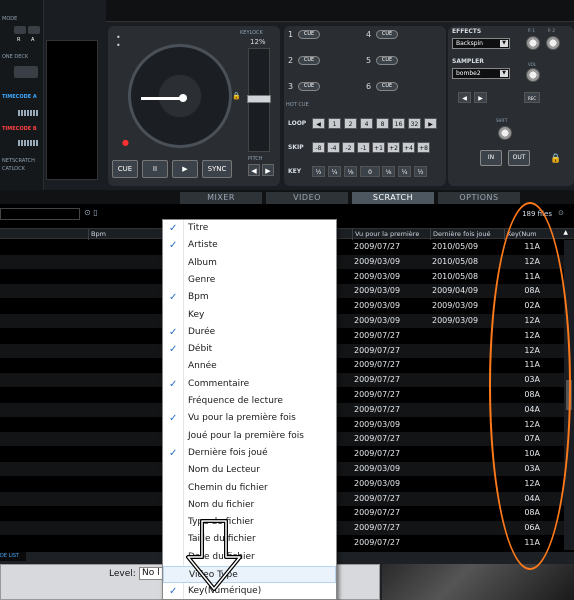 The image size is (574, 600). Describe the element at coordinates (297, 105) in the screenshot. I see `hot-cue-label: HOT CUE` at that location.